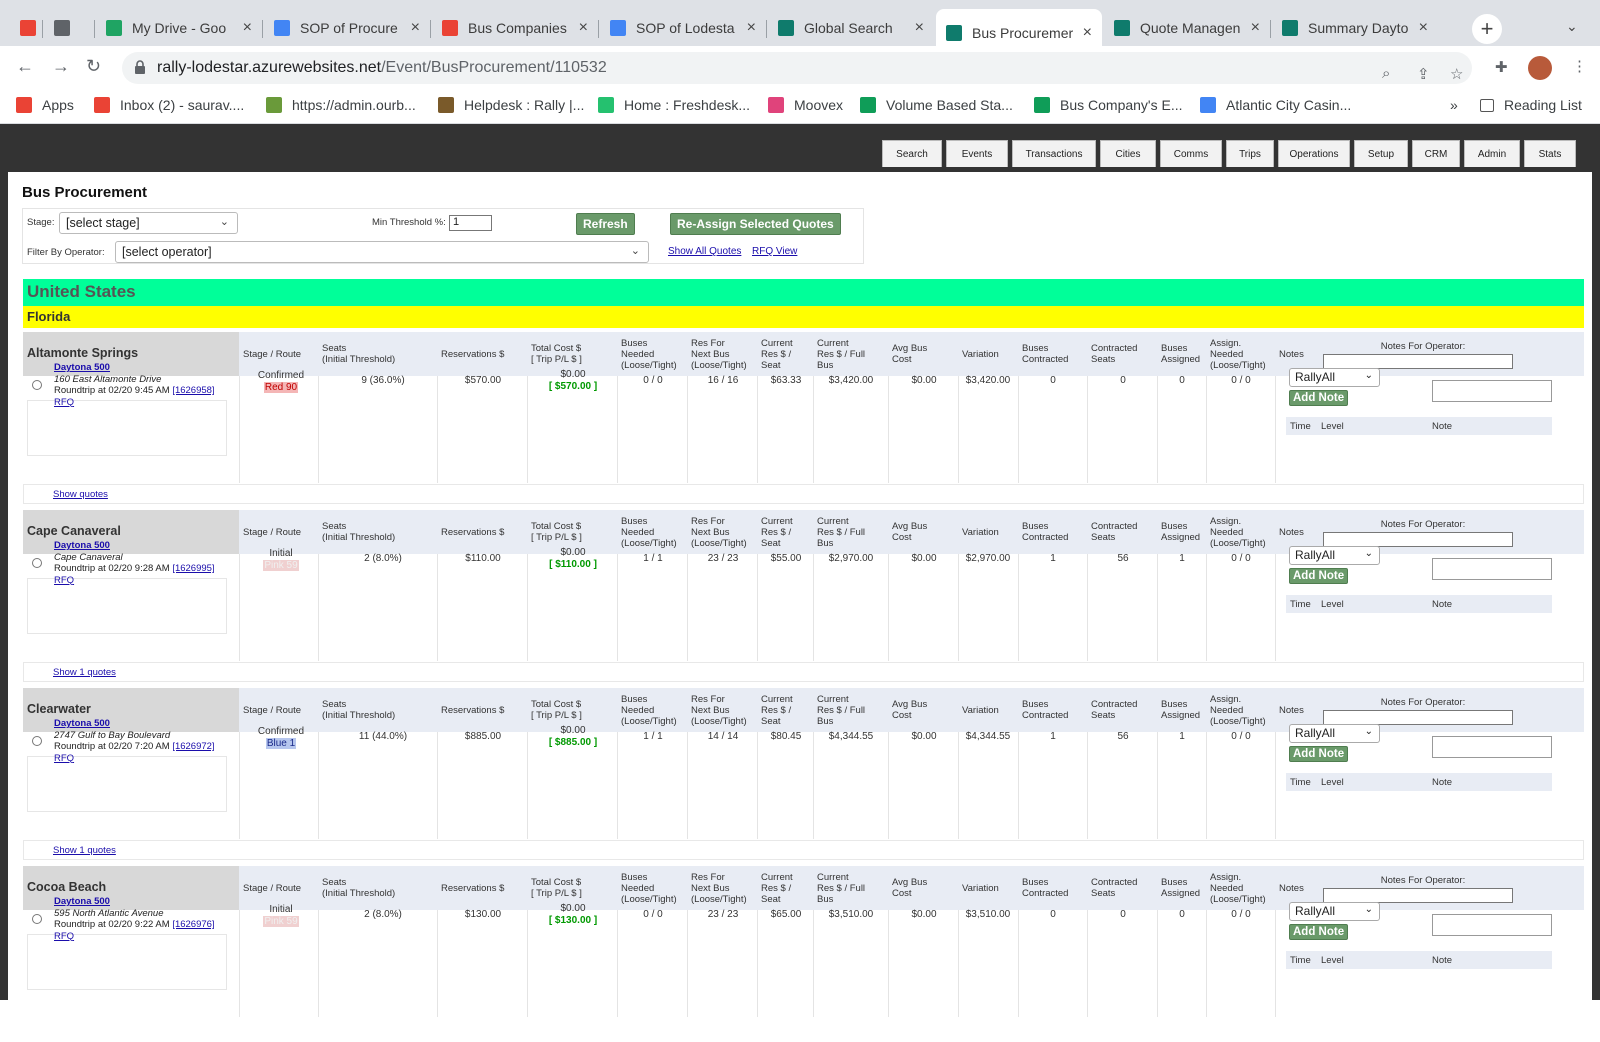  What do you see at coordinates (25, 66) in the screenshot?
I see `back-icon: ←` at bounding box center [25, 66].